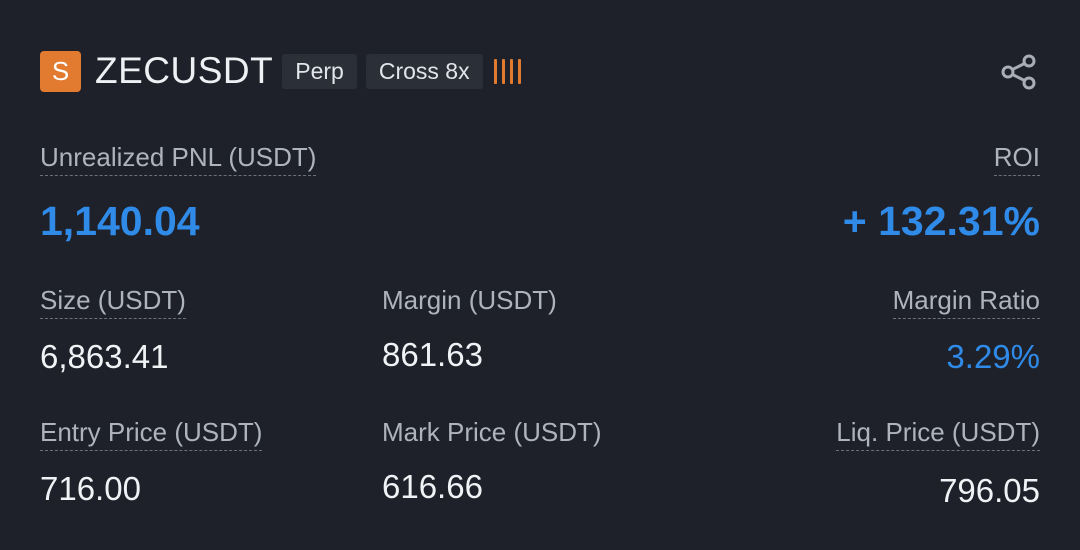  Describe the element at coordinates (966, 302) in the screenshot. I see `margin-ratio-label: Margin Ratio` at that location.